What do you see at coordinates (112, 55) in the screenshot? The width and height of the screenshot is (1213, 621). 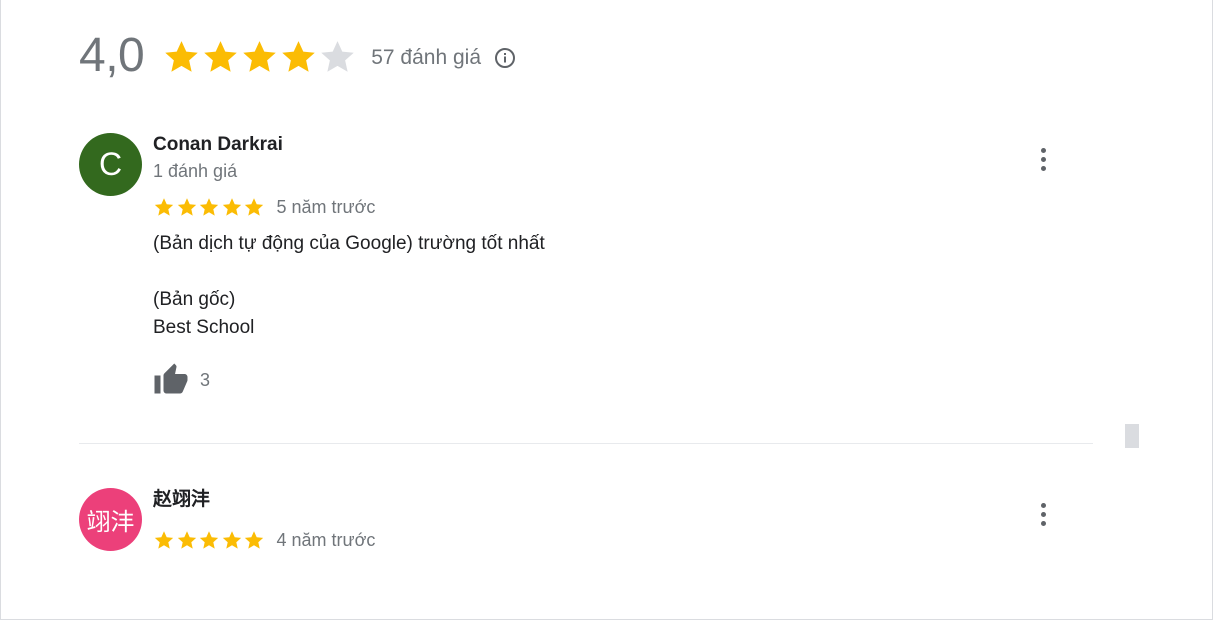 I see `average-score: 4,0` at bounding box center [112, 55].